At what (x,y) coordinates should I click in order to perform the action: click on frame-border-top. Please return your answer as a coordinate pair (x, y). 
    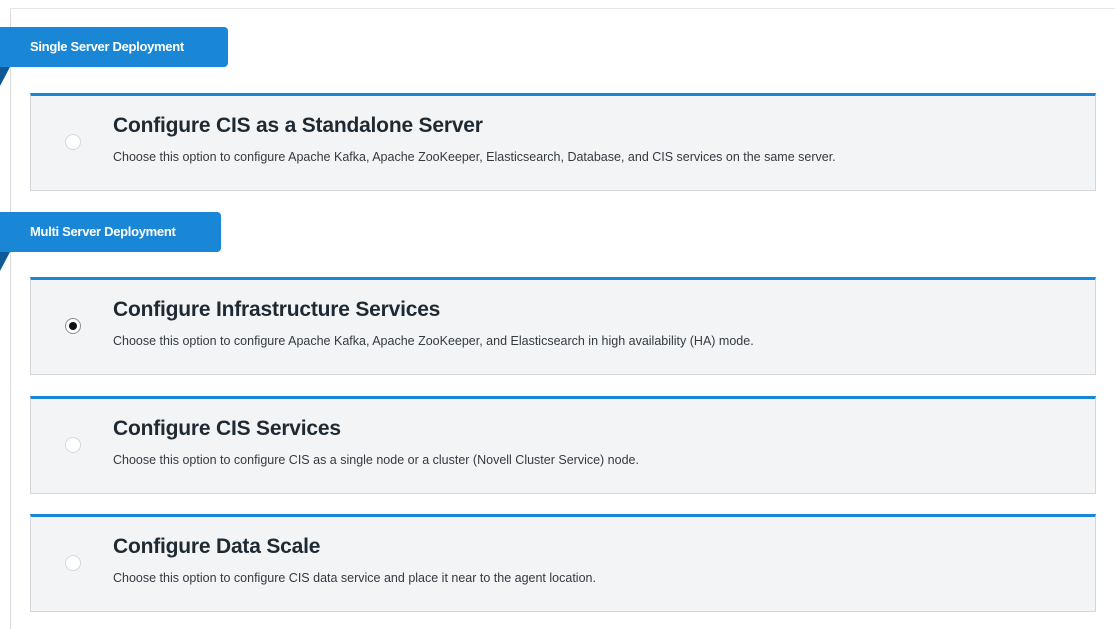
    Looking at the image, I should click on (562, 8).